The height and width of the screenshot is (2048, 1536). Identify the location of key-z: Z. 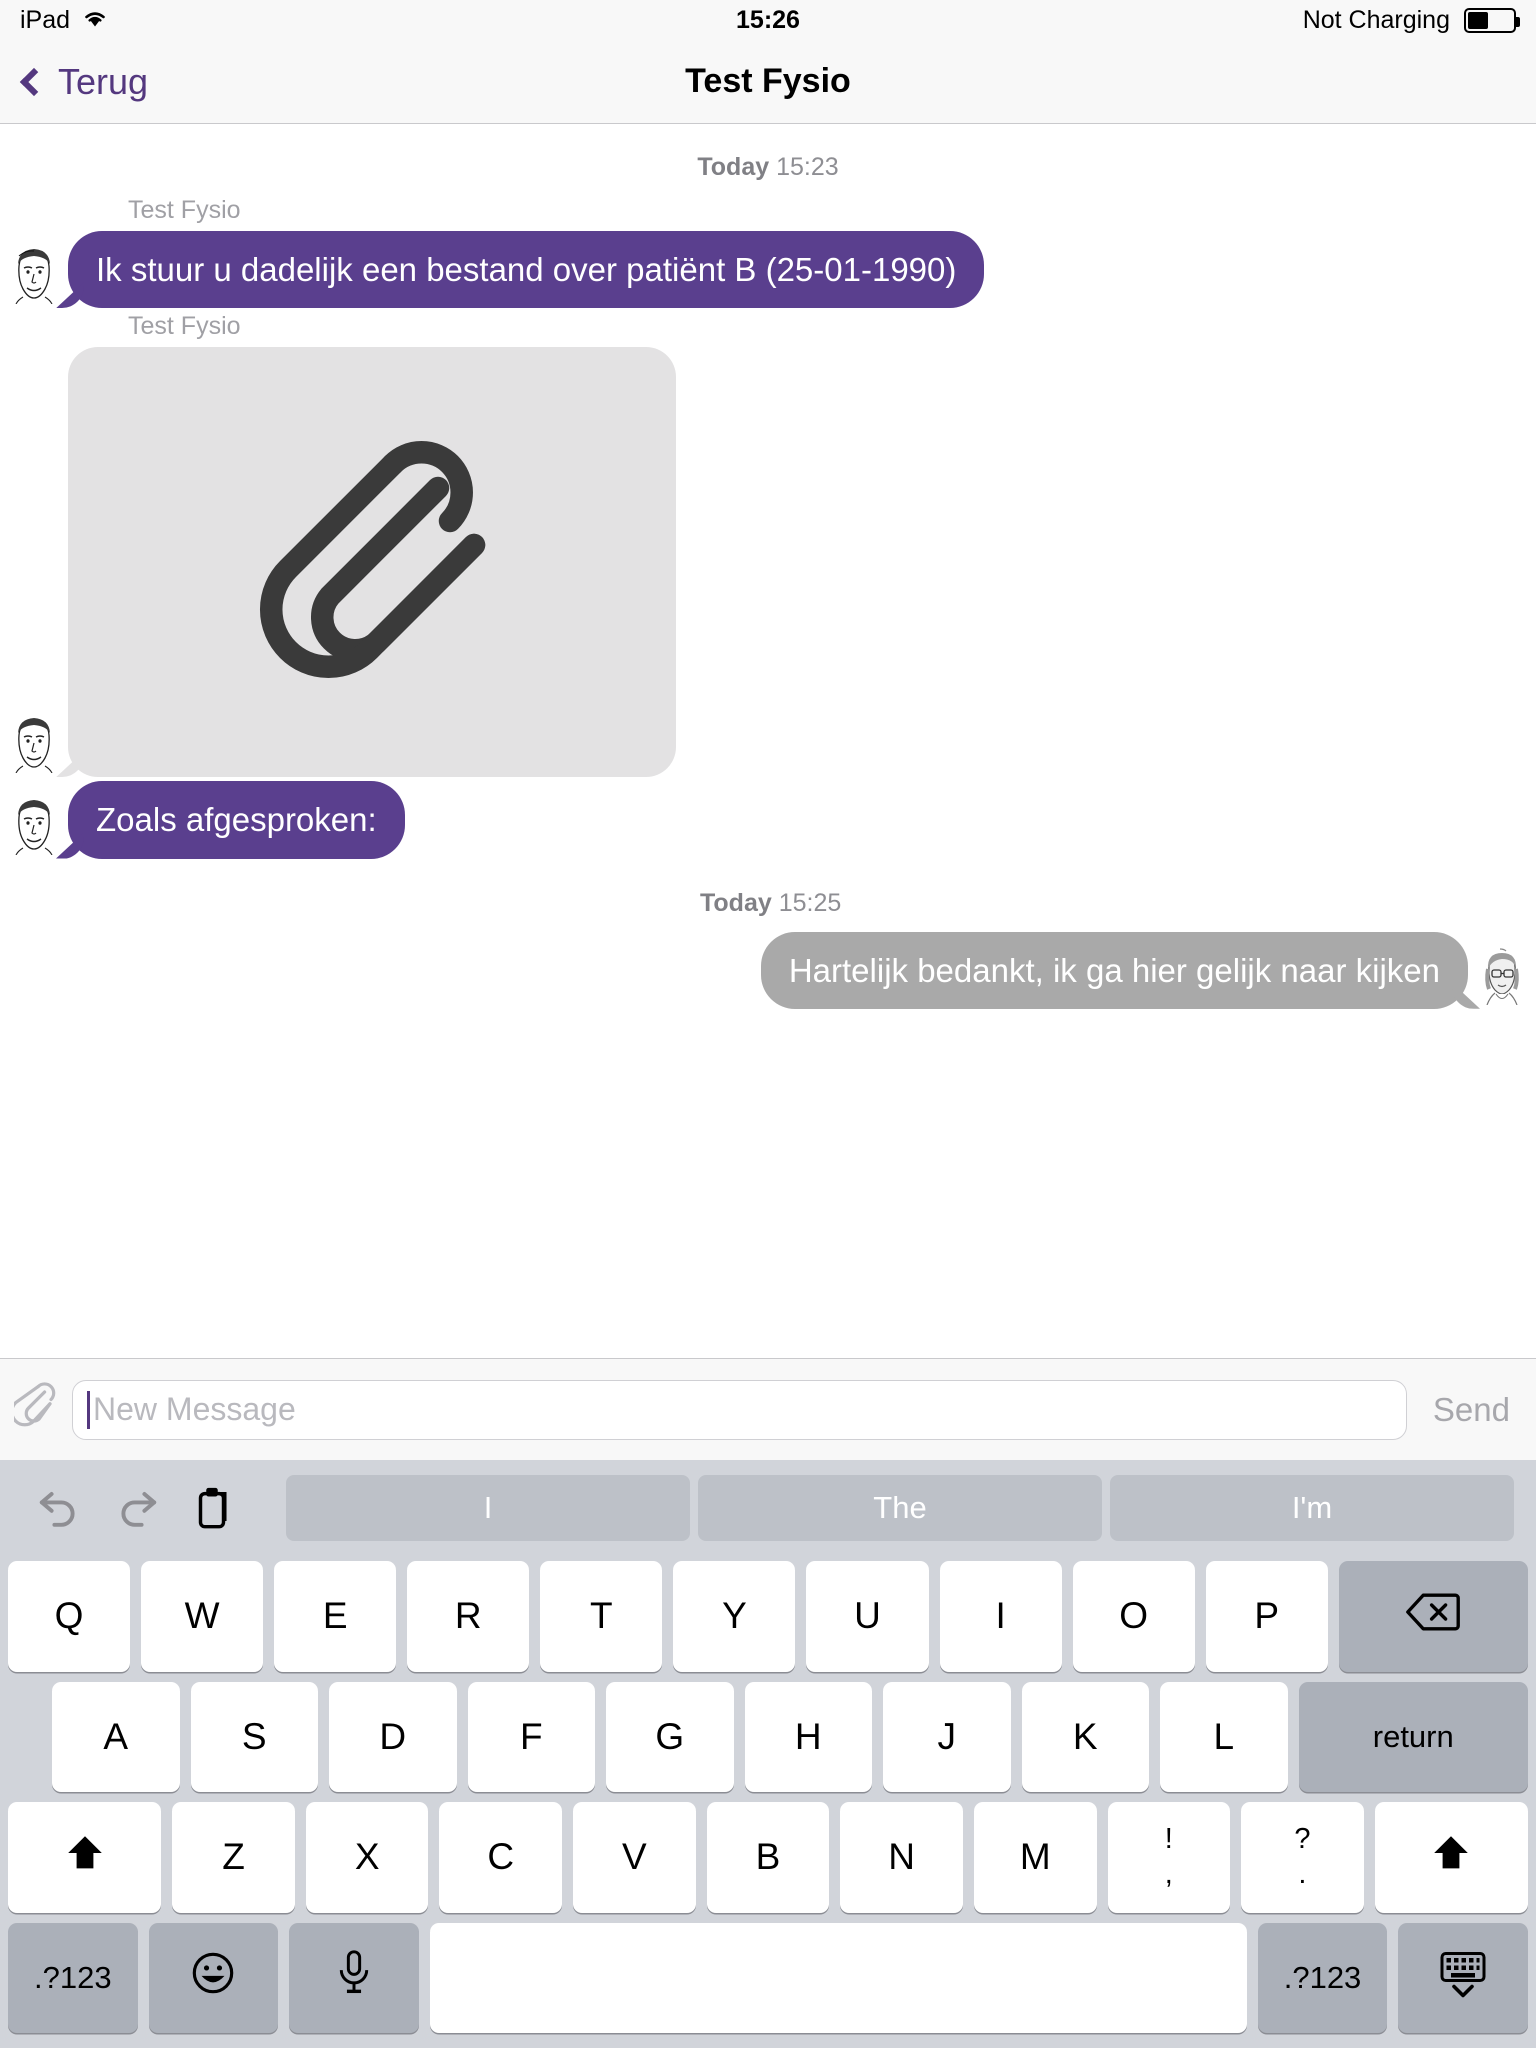
(233, 1857).